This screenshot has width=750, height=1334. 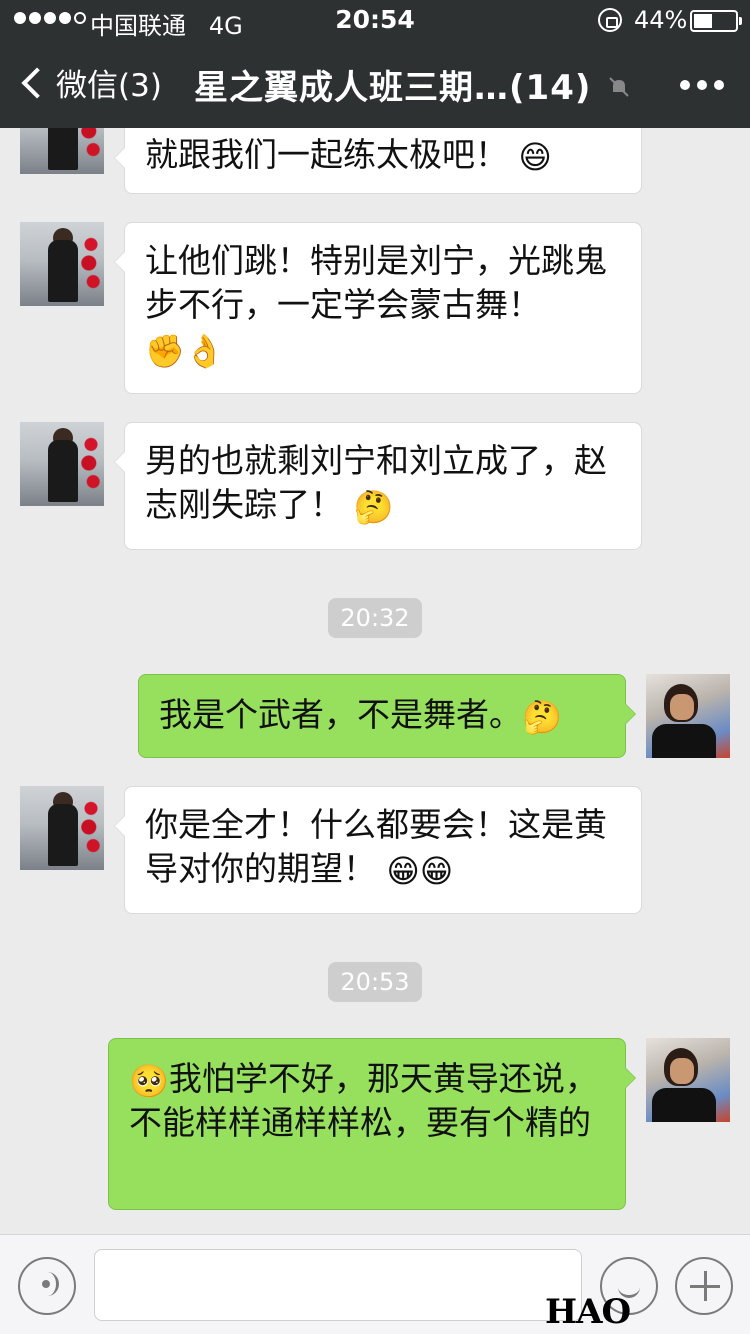 I want to click on timestamp: 20:32, so click(x=375, y=618).